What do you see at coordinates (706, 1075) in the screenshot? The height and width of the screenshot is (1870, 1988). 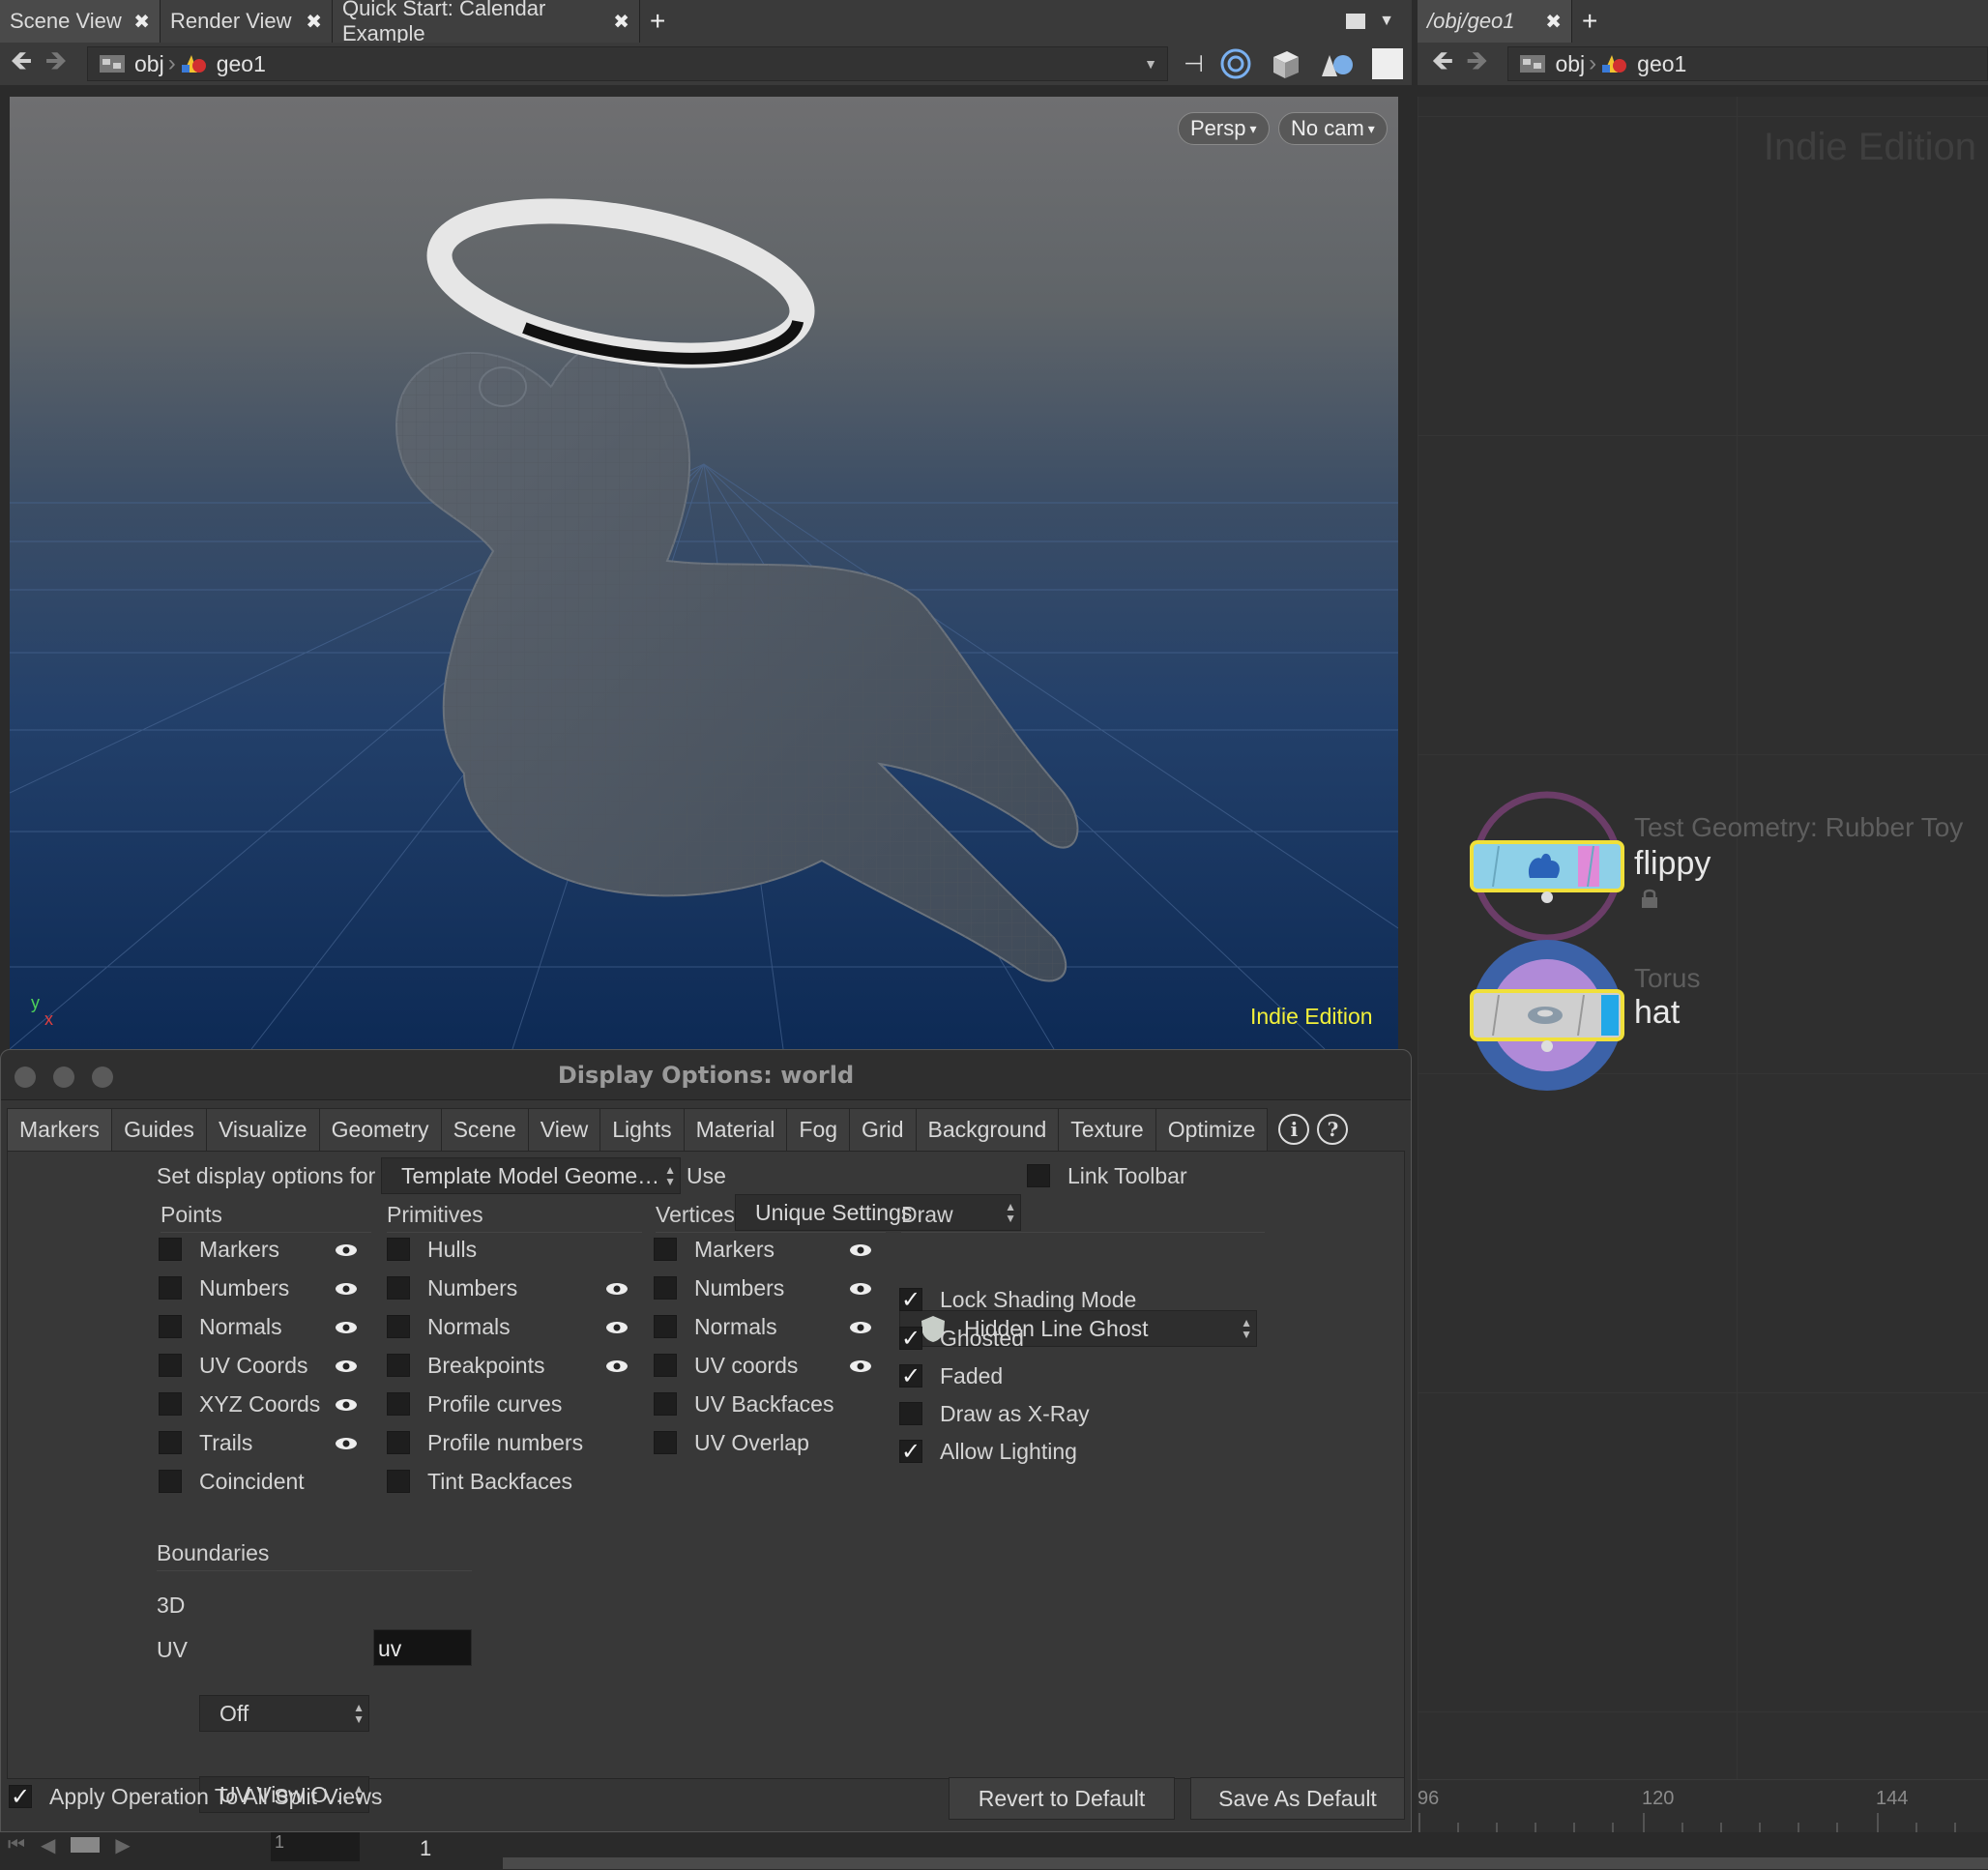 I see `dialog-titlebar: Display Options: world` at bounding box center [706, 1075].